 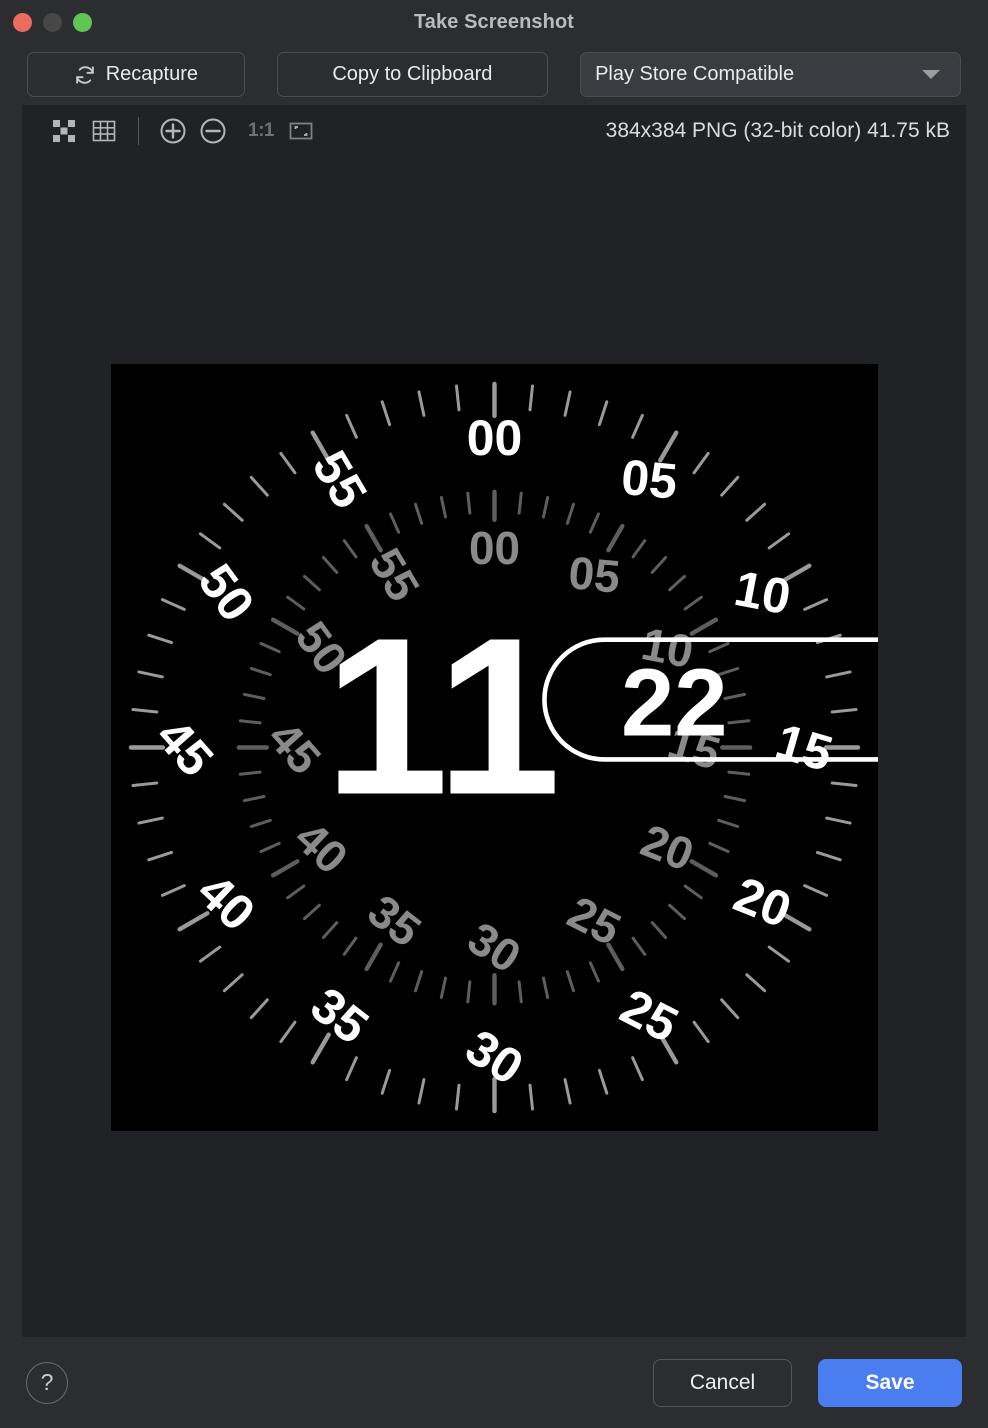 I want to click on title-bar: Take Screenshot, so click(x=494, y=22).